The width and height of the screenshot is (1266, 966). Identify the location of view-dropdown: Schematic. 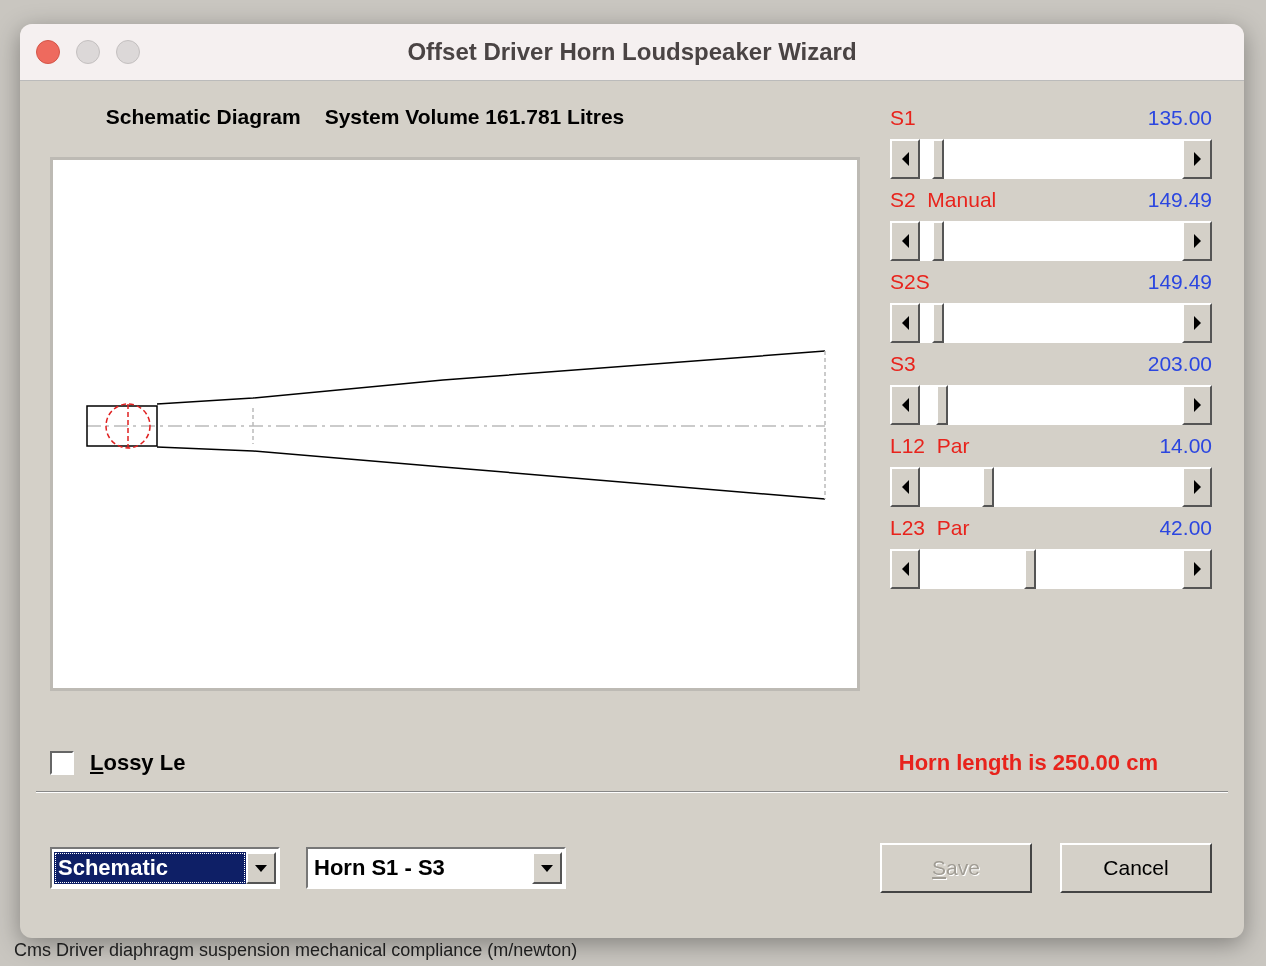
(165, 868).